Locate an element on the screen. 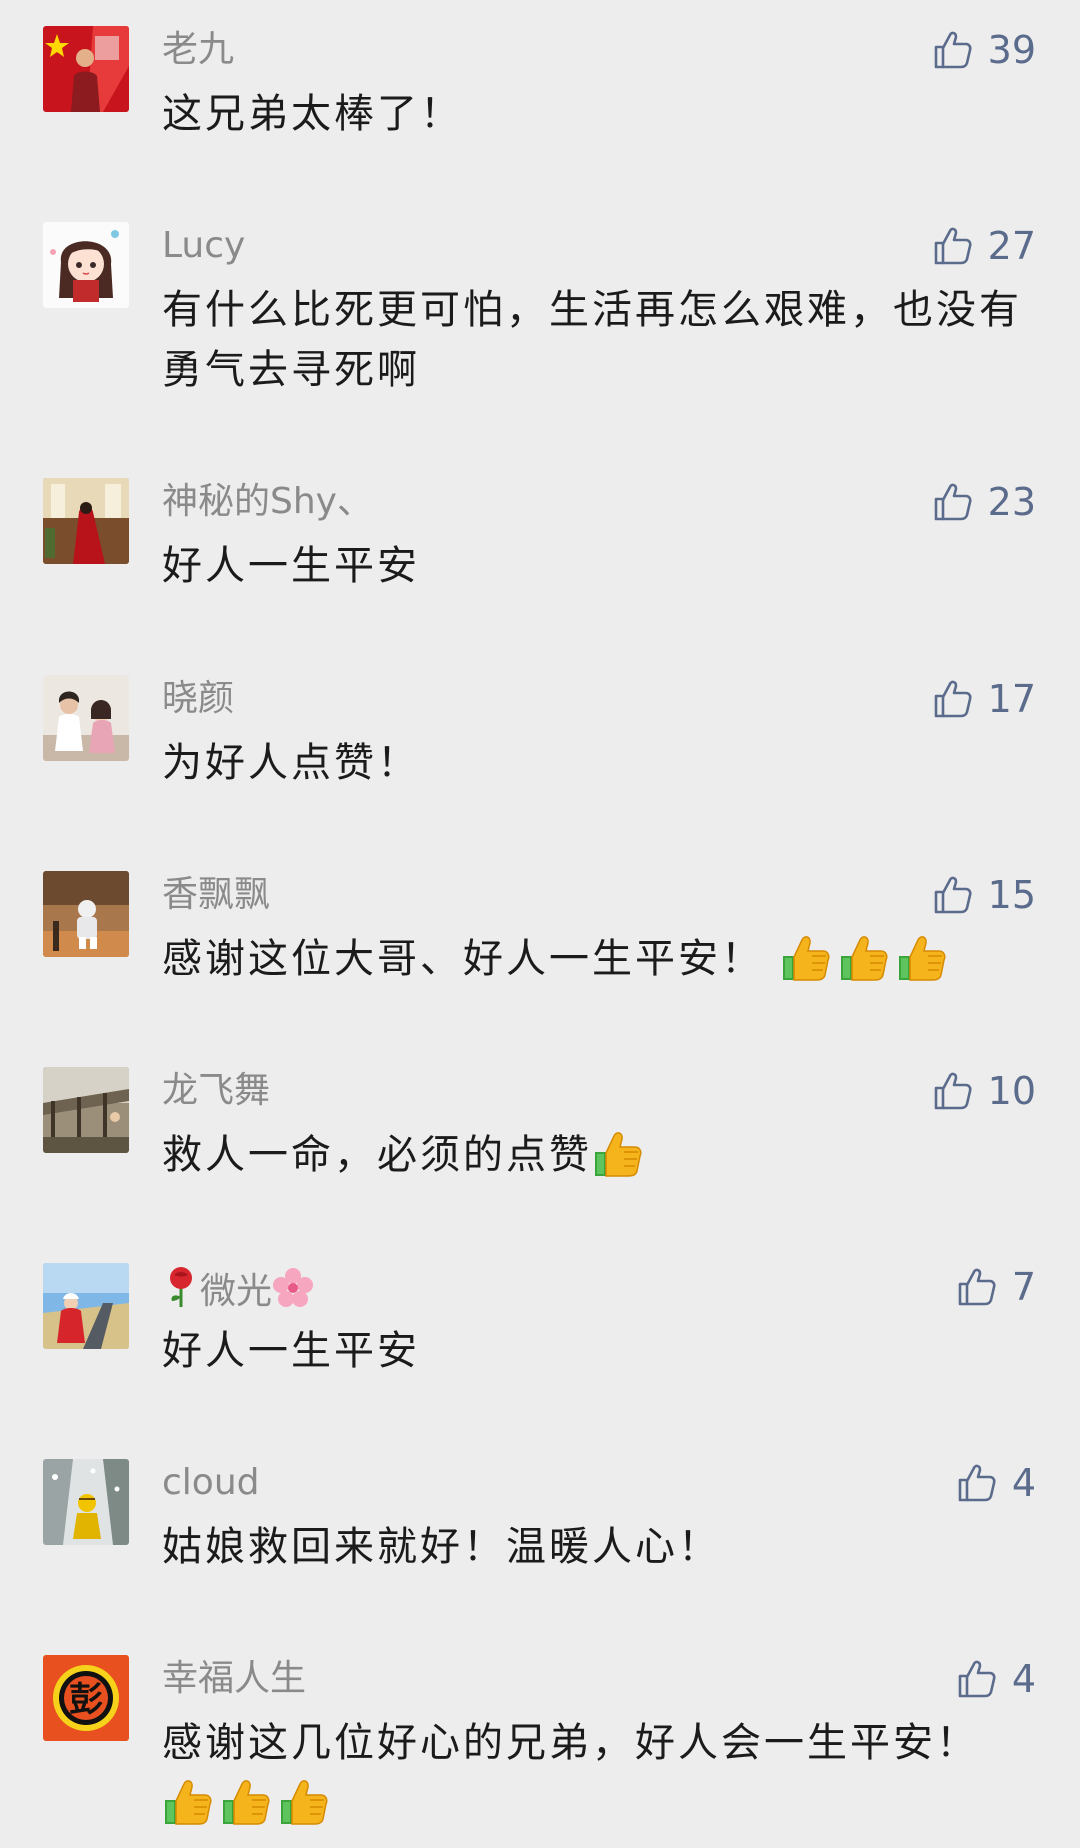 Image resolution: width=1080 pixels, height=1848 pixels. like-count: 17 is located at coordinates (1011, 699).